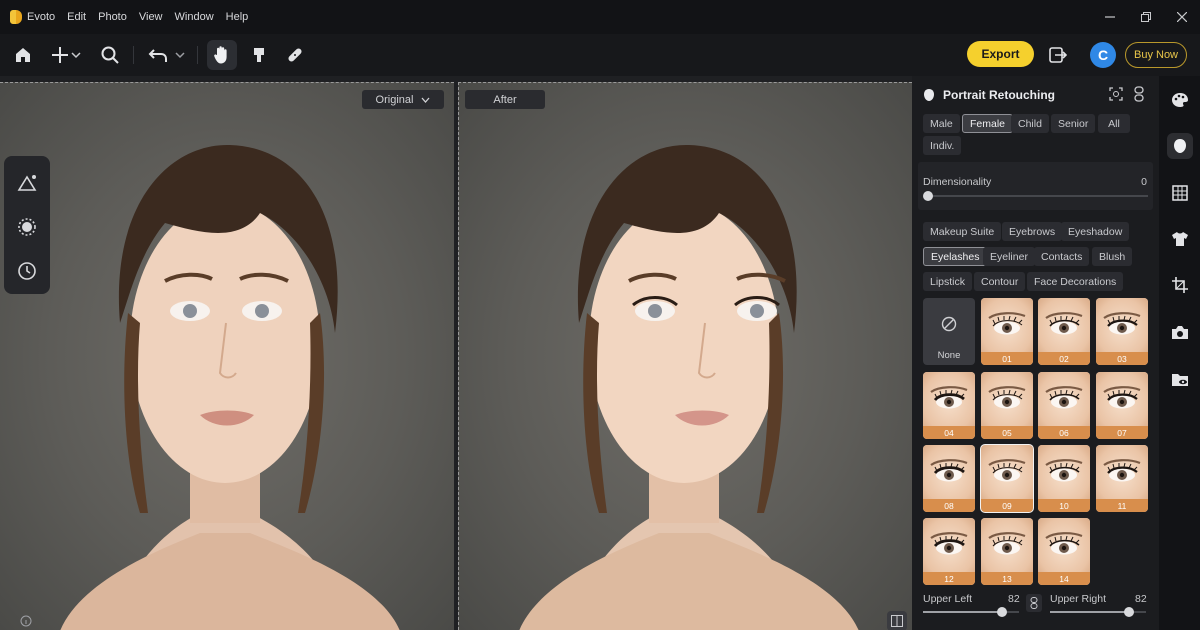 This screenshot has height=630, width=1200. What do you see at coordinates (1180, 285) in the screenshot?
I see `crop-icon` at bounding box center [1180, 285].